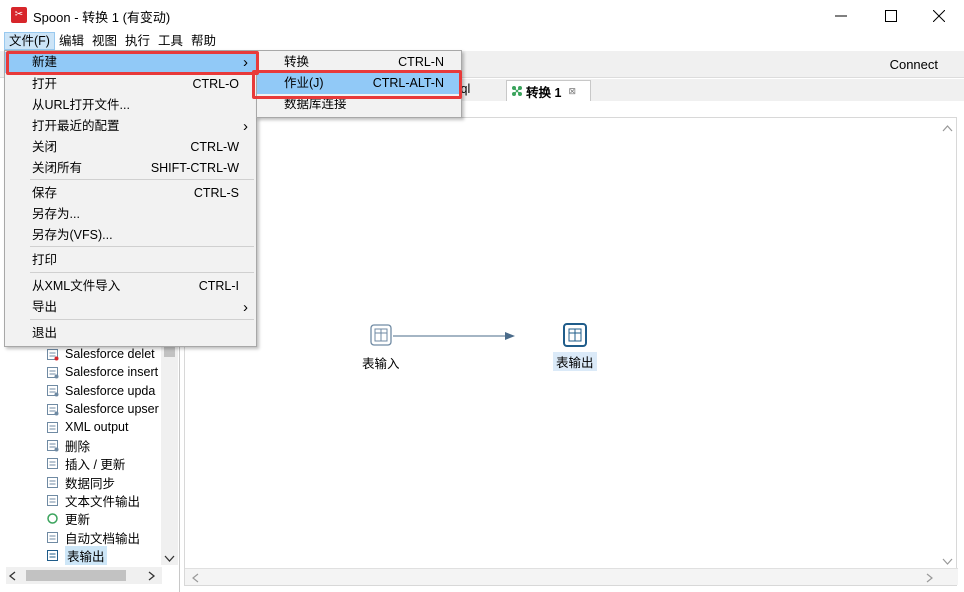  Describe the element at coordinates (78, 447) in the screenshot. I see `tree-item-label: 删除` at that location.